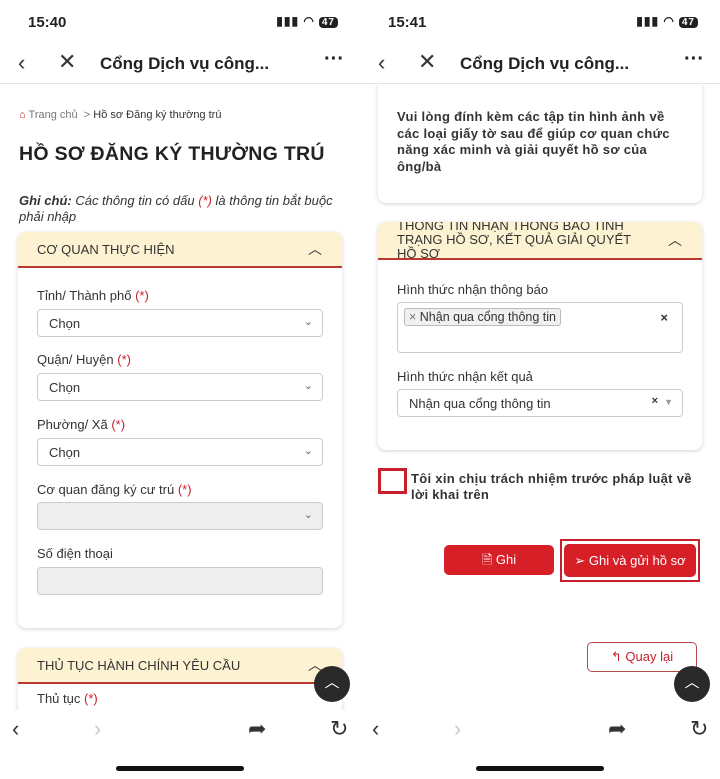 The height and width of the screenshot is (779, 720). I want to click on back-button: ↰ Quay lại, so click(642, 657).